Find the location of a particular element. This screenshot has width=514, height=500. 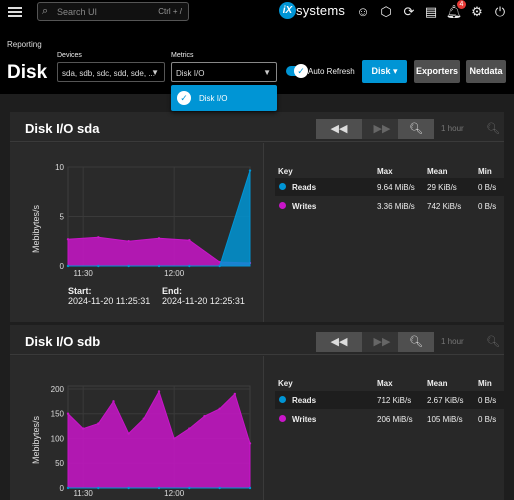

y-tick-label: 100 is located at coordinates (58, 438).